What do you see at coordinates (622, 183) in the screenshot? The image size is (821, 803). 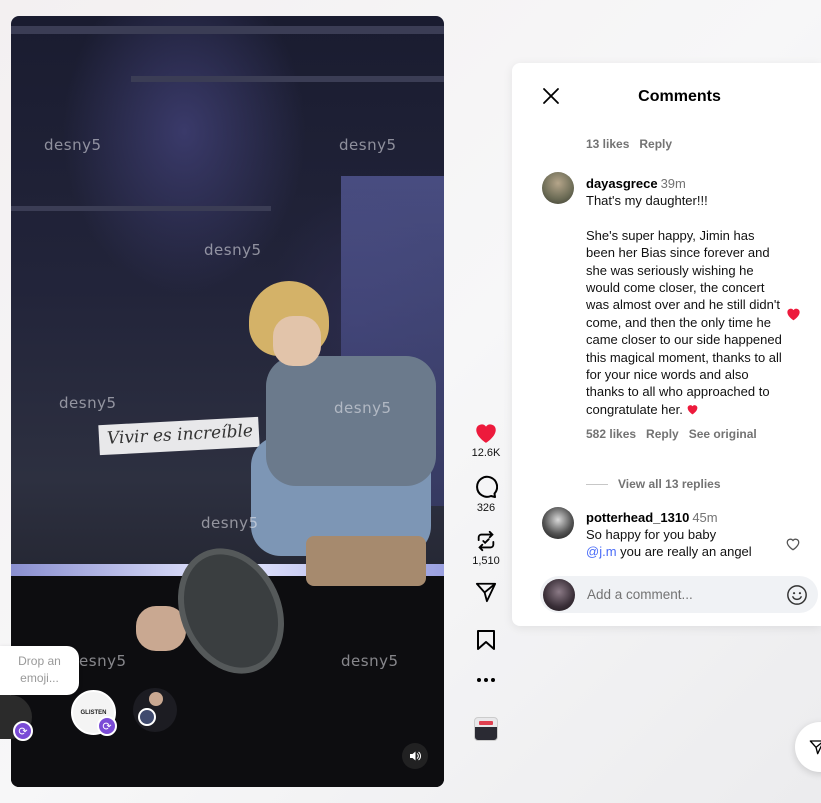 I see `comment-username: dayasgrece` at bounding box center [622, 183].